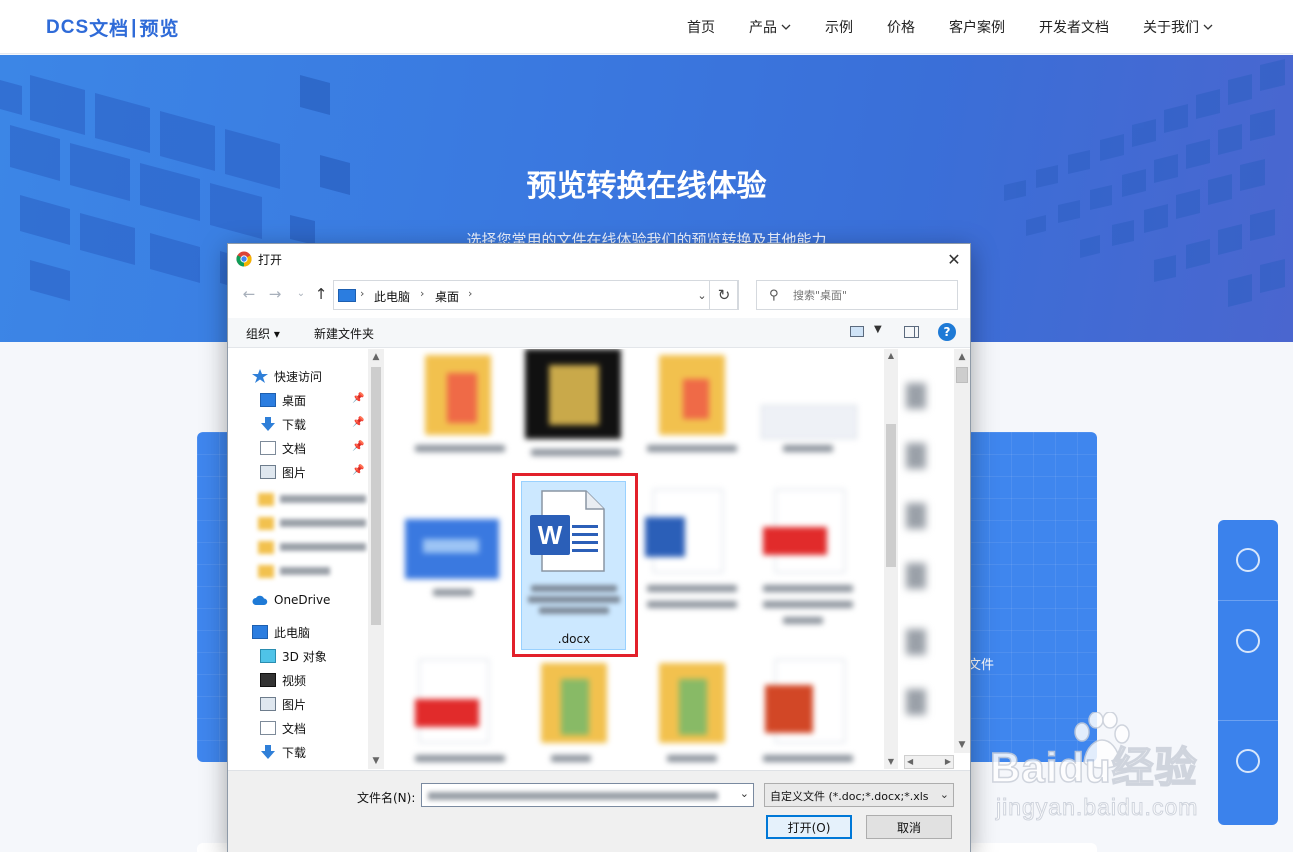 The width and height of the screenshot is (1293, 852). I want to click on forward-arrow-icon: →, so click(275, 294).